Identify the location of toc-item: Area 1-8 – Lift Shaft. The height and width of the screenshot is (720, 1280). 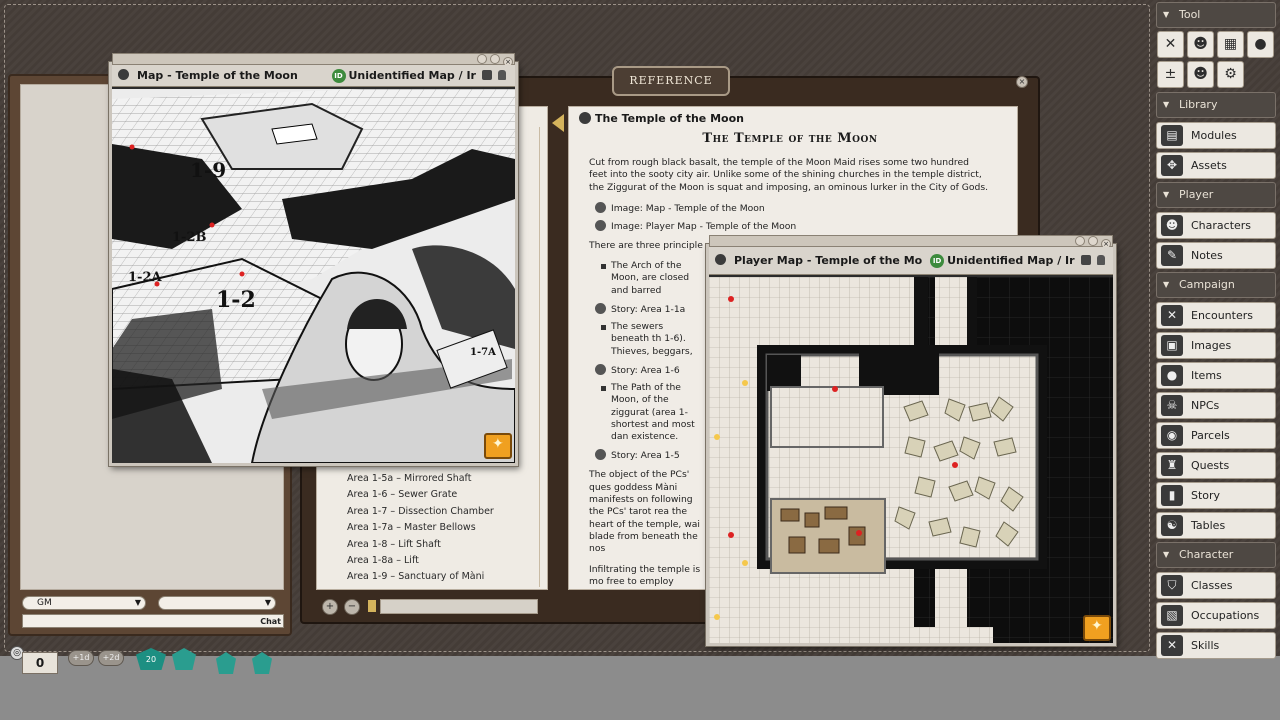
(442, 545).